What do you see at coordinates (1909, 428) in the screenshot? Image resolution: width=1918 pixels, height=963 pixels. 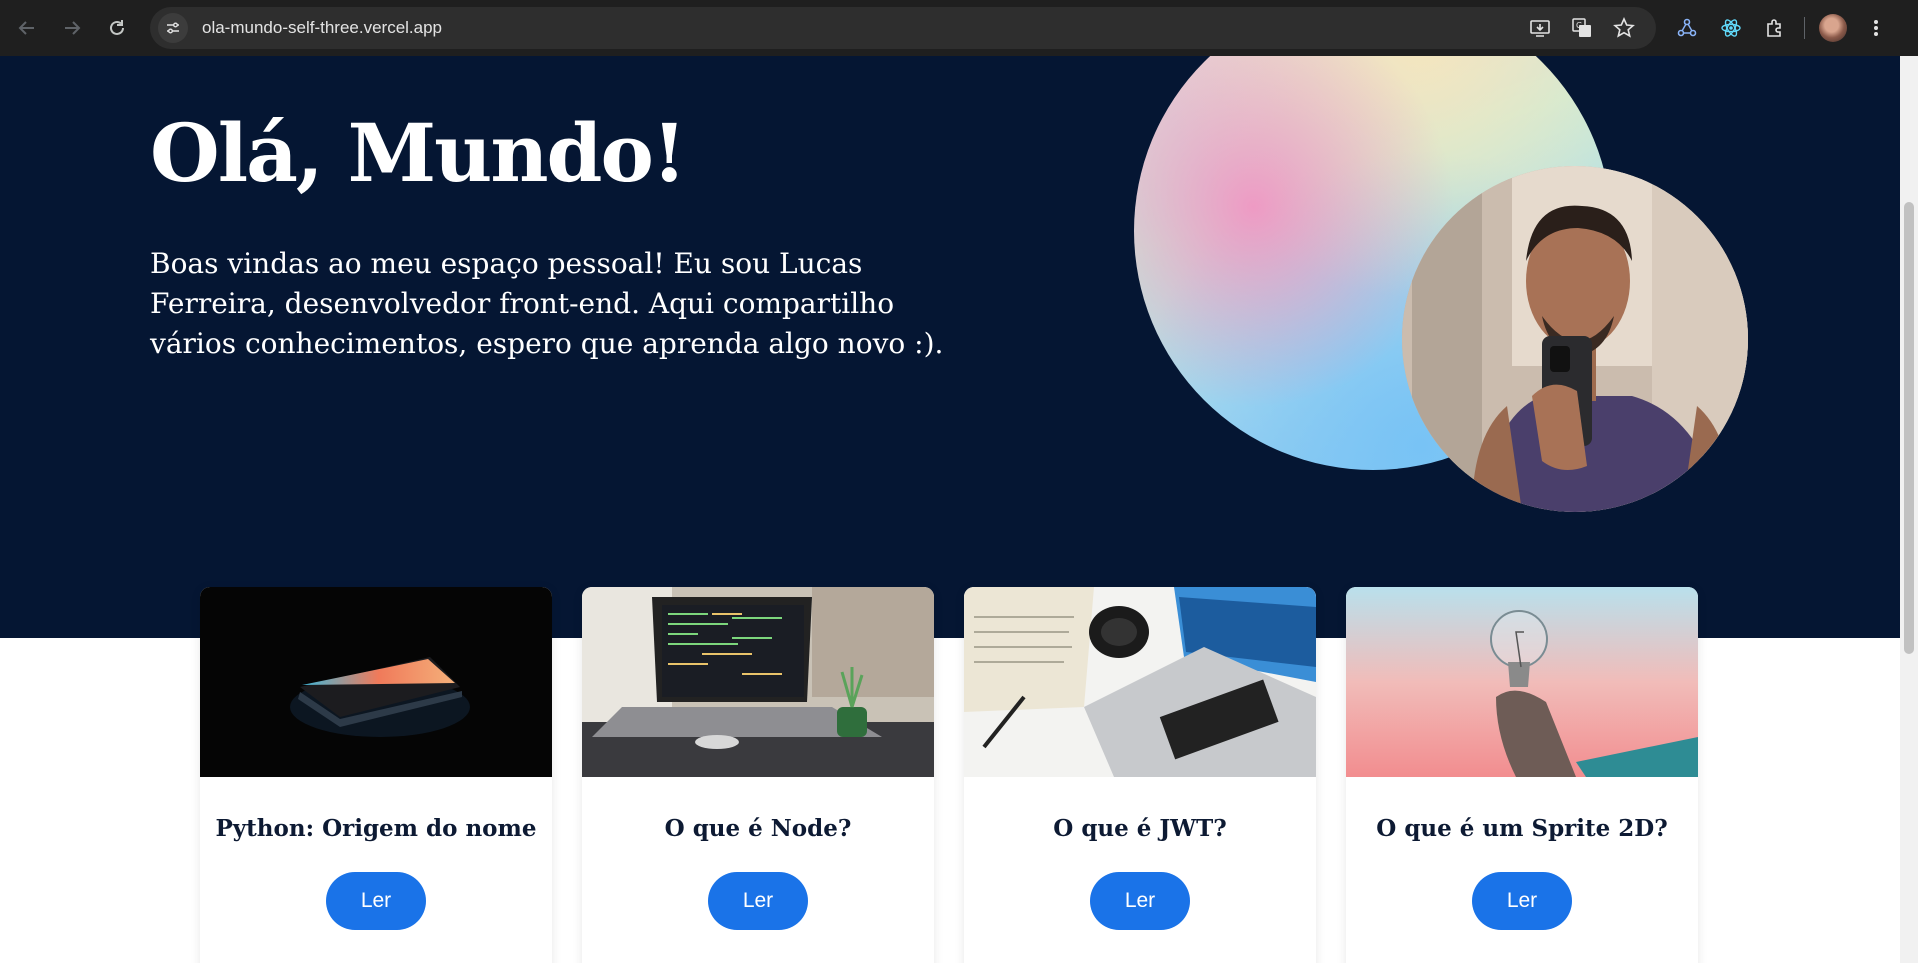 I see `scrollbar-thumb` at bounding box center [1909, 428].